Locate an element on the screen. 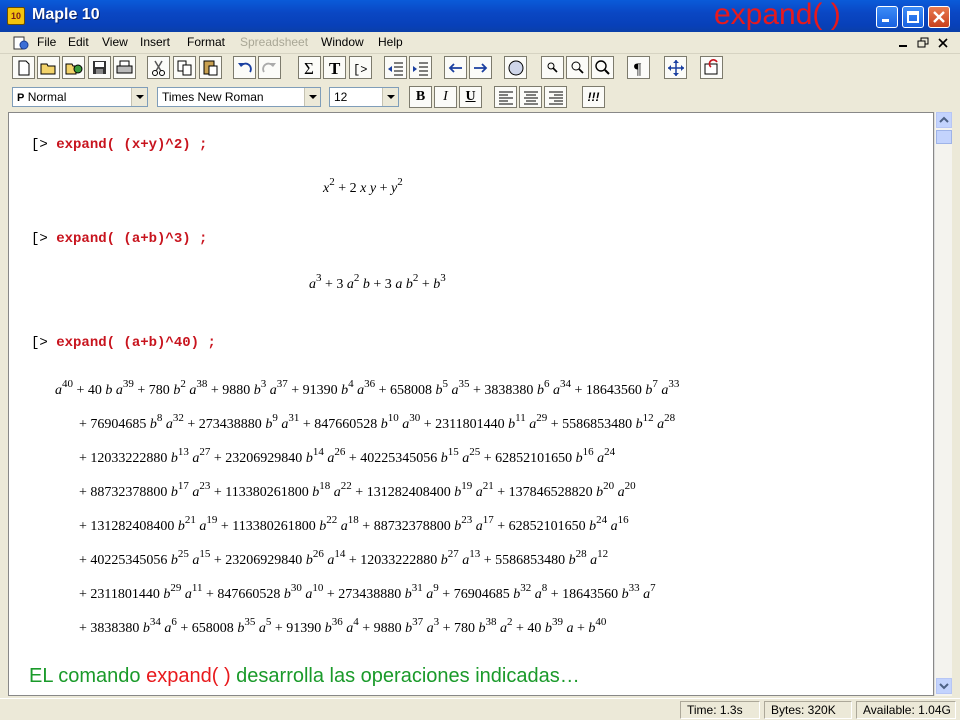  doc-restore-icon is located at coordinates (924, 43).